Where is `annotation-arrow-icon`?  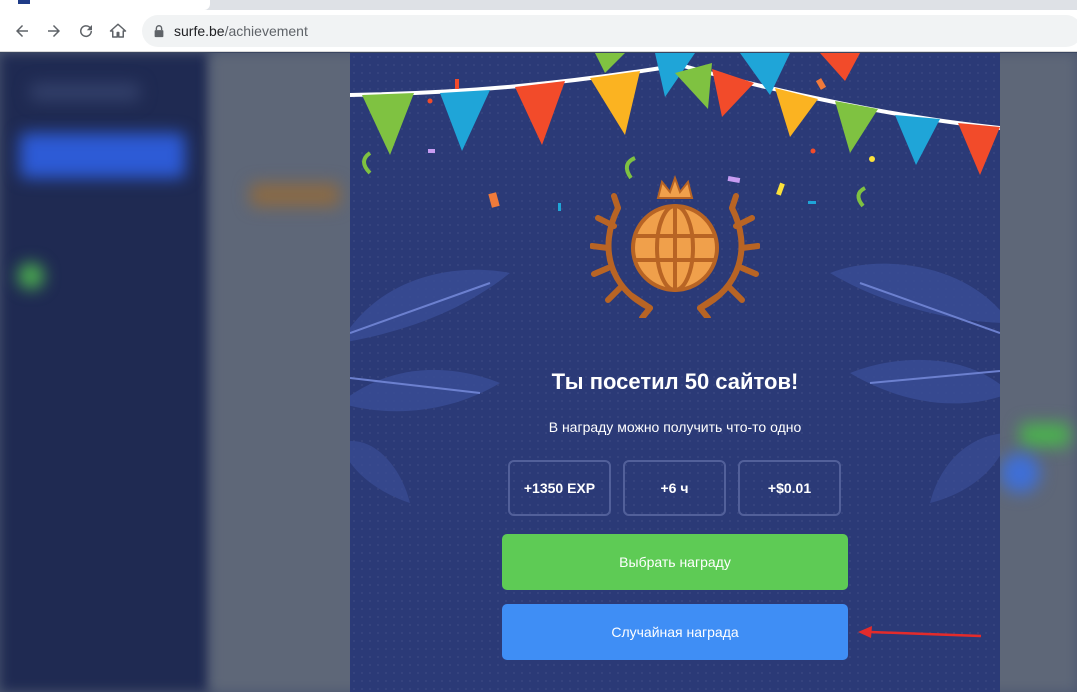
annotation-arrow-icon is located at coordinates (920, 632).